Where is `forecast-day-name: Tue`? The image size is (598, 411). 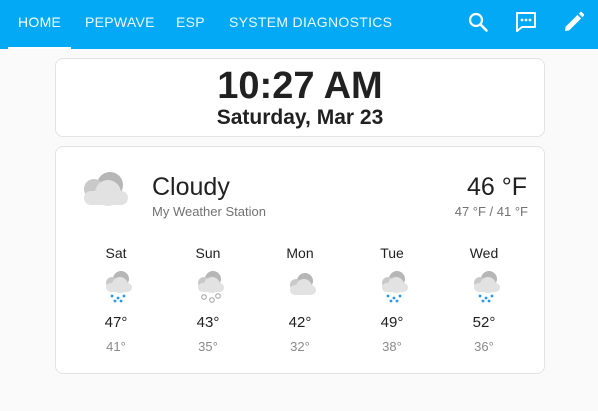
forecast-day-name: Tue is located at coordinates (392, 253).